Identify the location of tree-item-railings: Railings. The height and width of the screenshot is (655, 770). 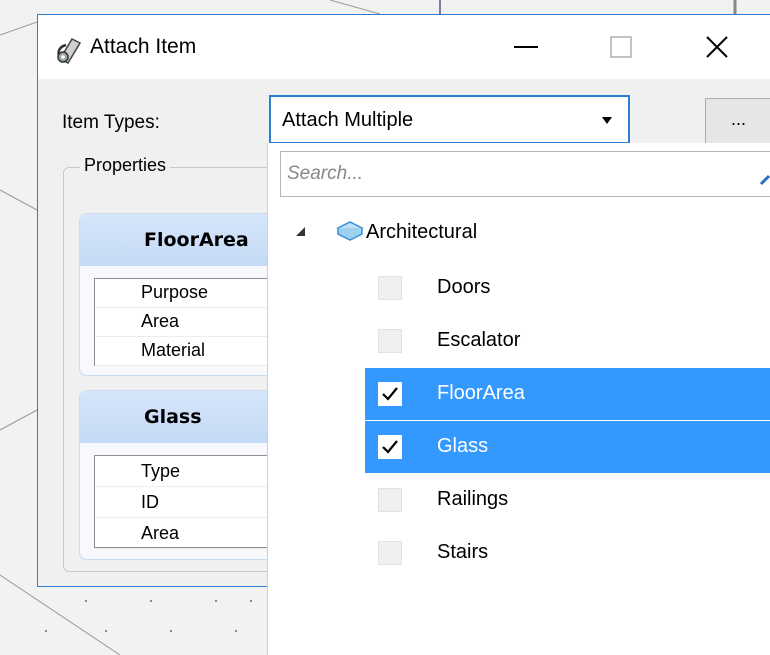
(567, 500).